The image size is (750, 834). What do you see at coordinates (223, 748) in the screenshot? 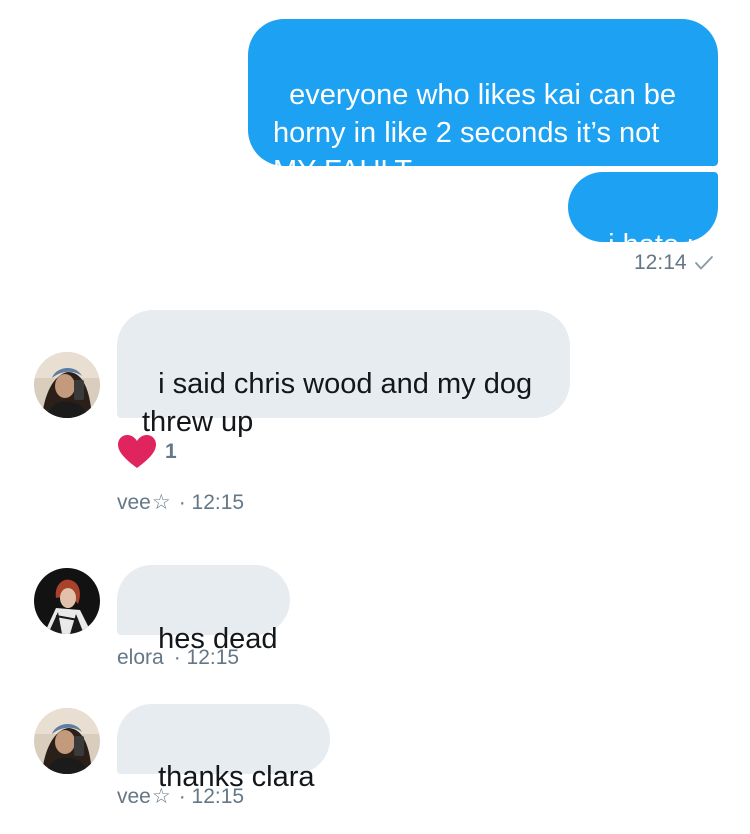
I see `received-message-bubble: thanks clara` at bounding box center [223, 748].